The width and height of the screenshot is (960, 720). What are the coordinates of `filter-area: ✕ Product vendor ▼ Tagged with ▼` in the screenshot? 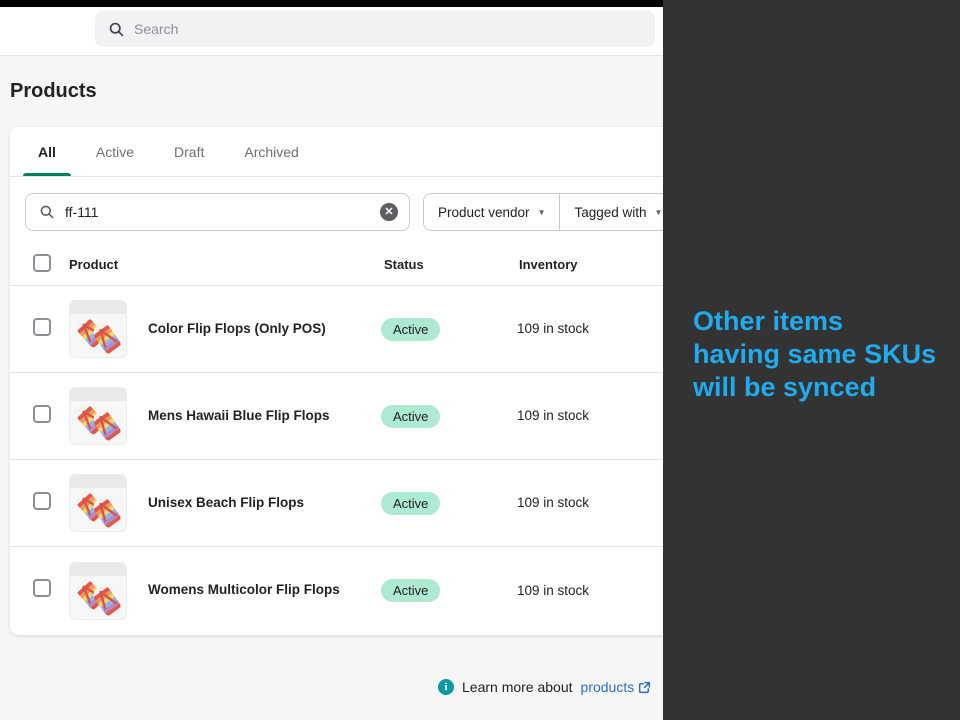 It's located at (336, 210).